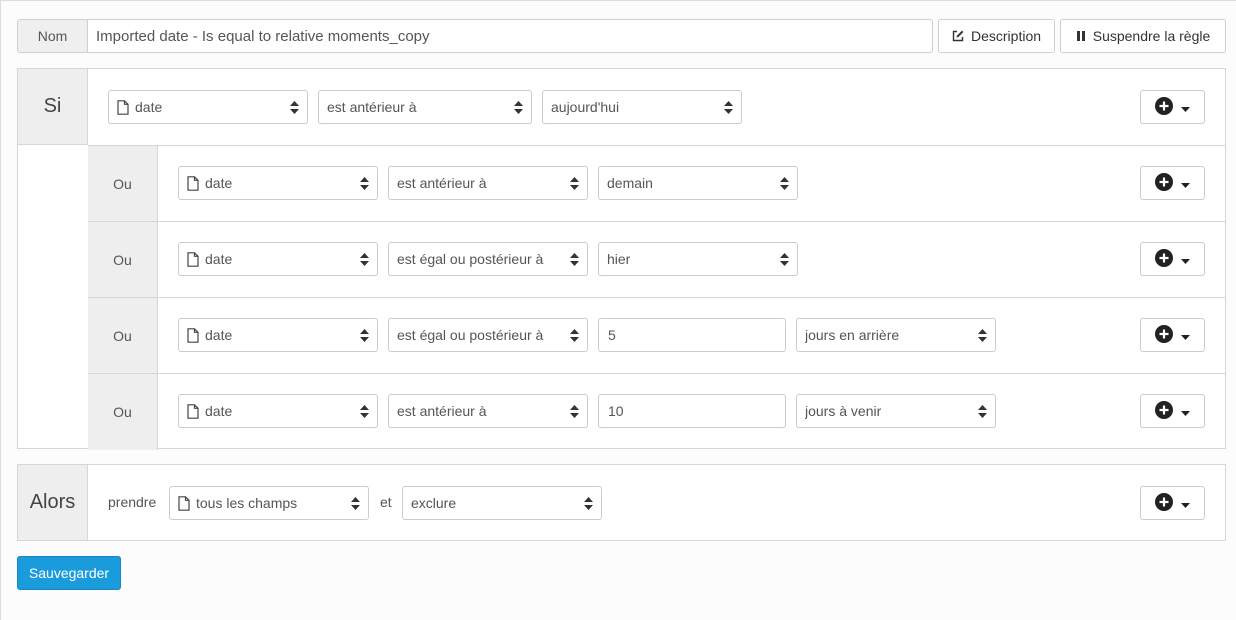 Image resolution: width=1236 pixels, height=620 pixels. I want to click on ou-row: Ou date est antérieur à 10 jours à venir, so click(657, 411).